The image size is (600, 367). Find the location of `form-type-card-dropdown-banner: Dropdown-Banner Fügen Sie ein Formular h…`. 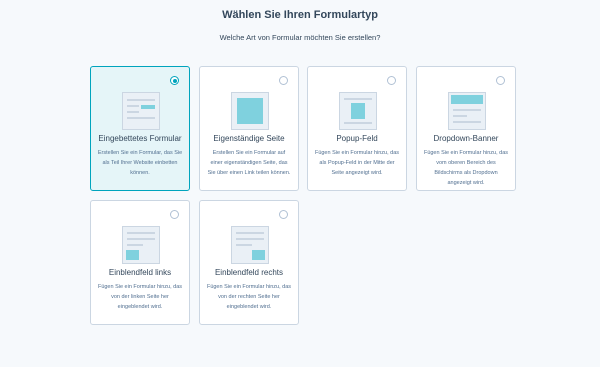

form-type-card-dropdown-banner: Dropdown-Banner Fügen Sie ein Formular h… is located at coordinates (466, 128).